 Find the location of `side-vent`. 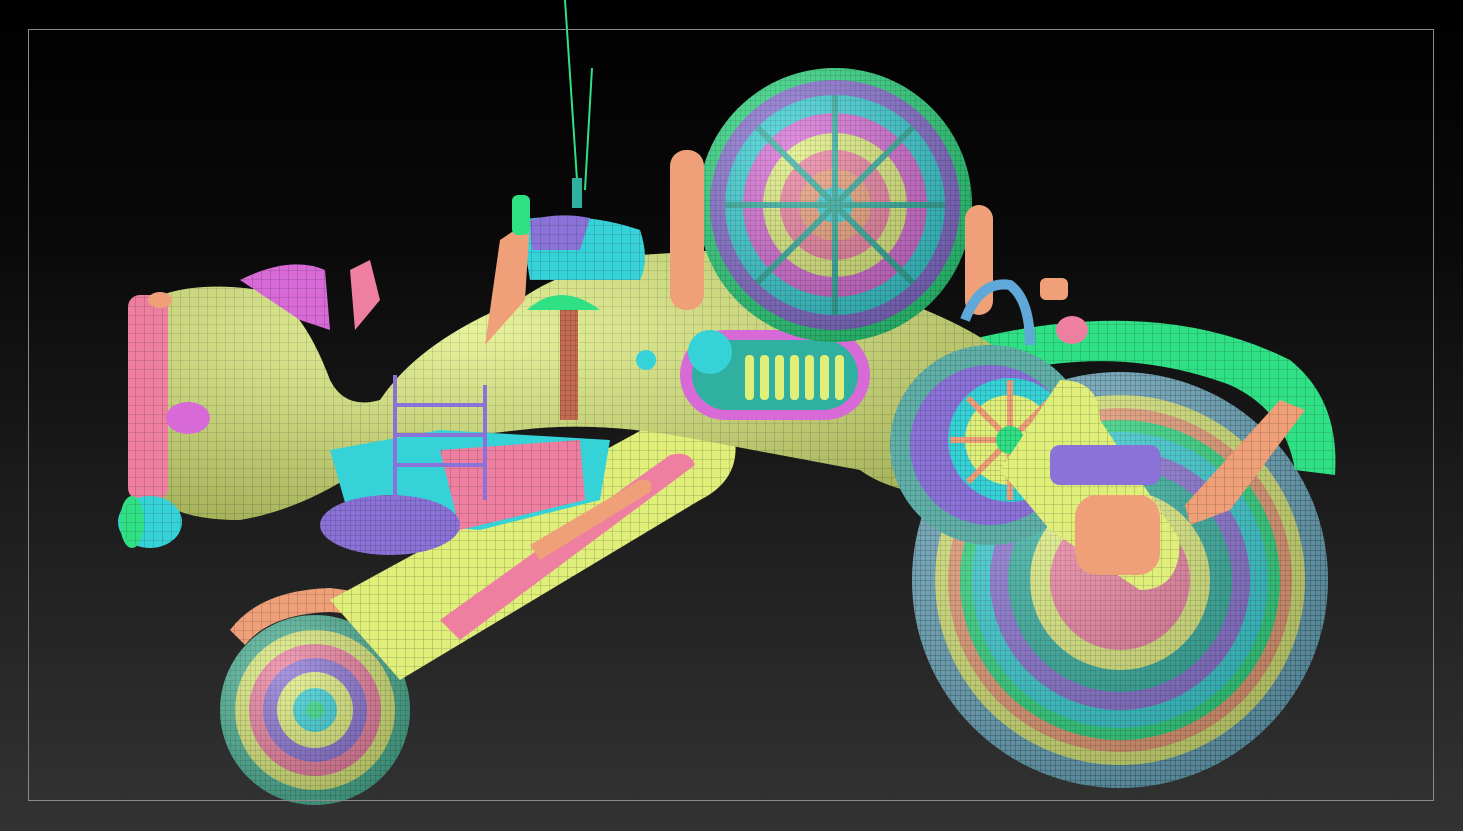

side-vent is located at coordinates (775, 375).